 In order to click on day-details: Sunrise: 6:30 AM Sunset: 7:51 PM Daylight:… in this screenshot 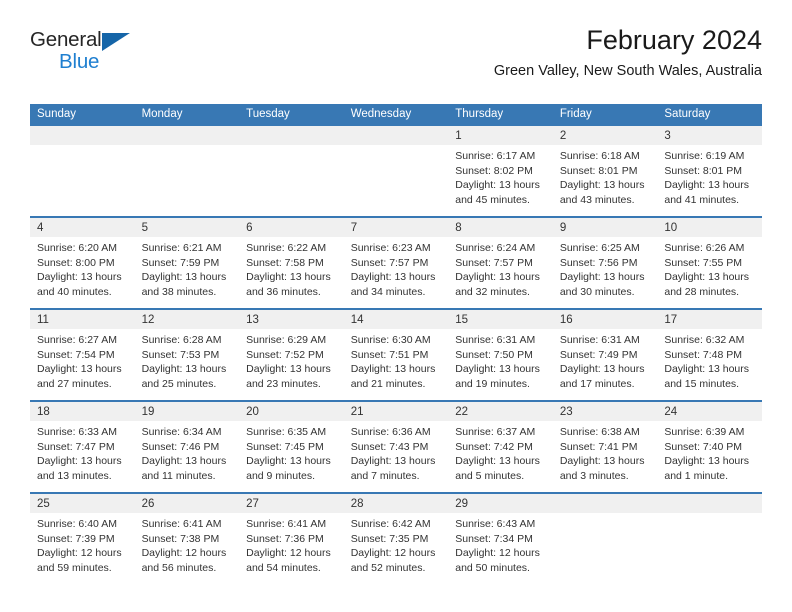, I will do `click(396, 361)`.